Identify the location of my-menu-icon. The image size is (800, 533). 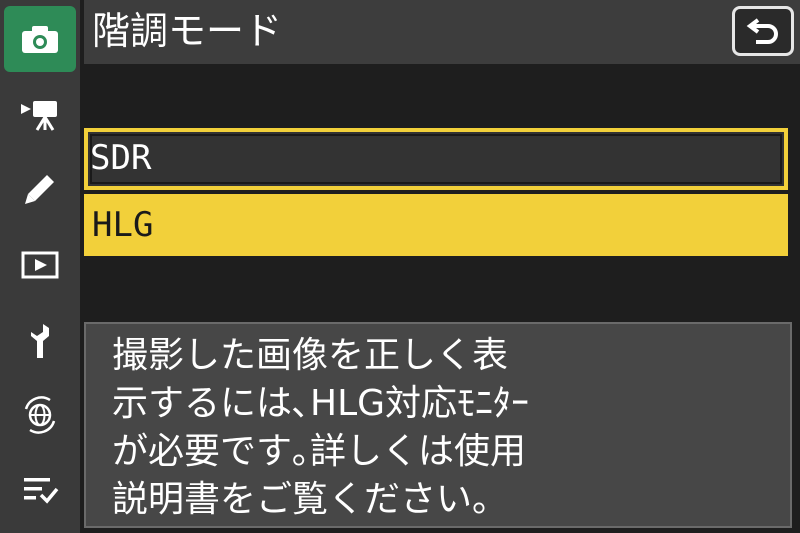
(41, 491).